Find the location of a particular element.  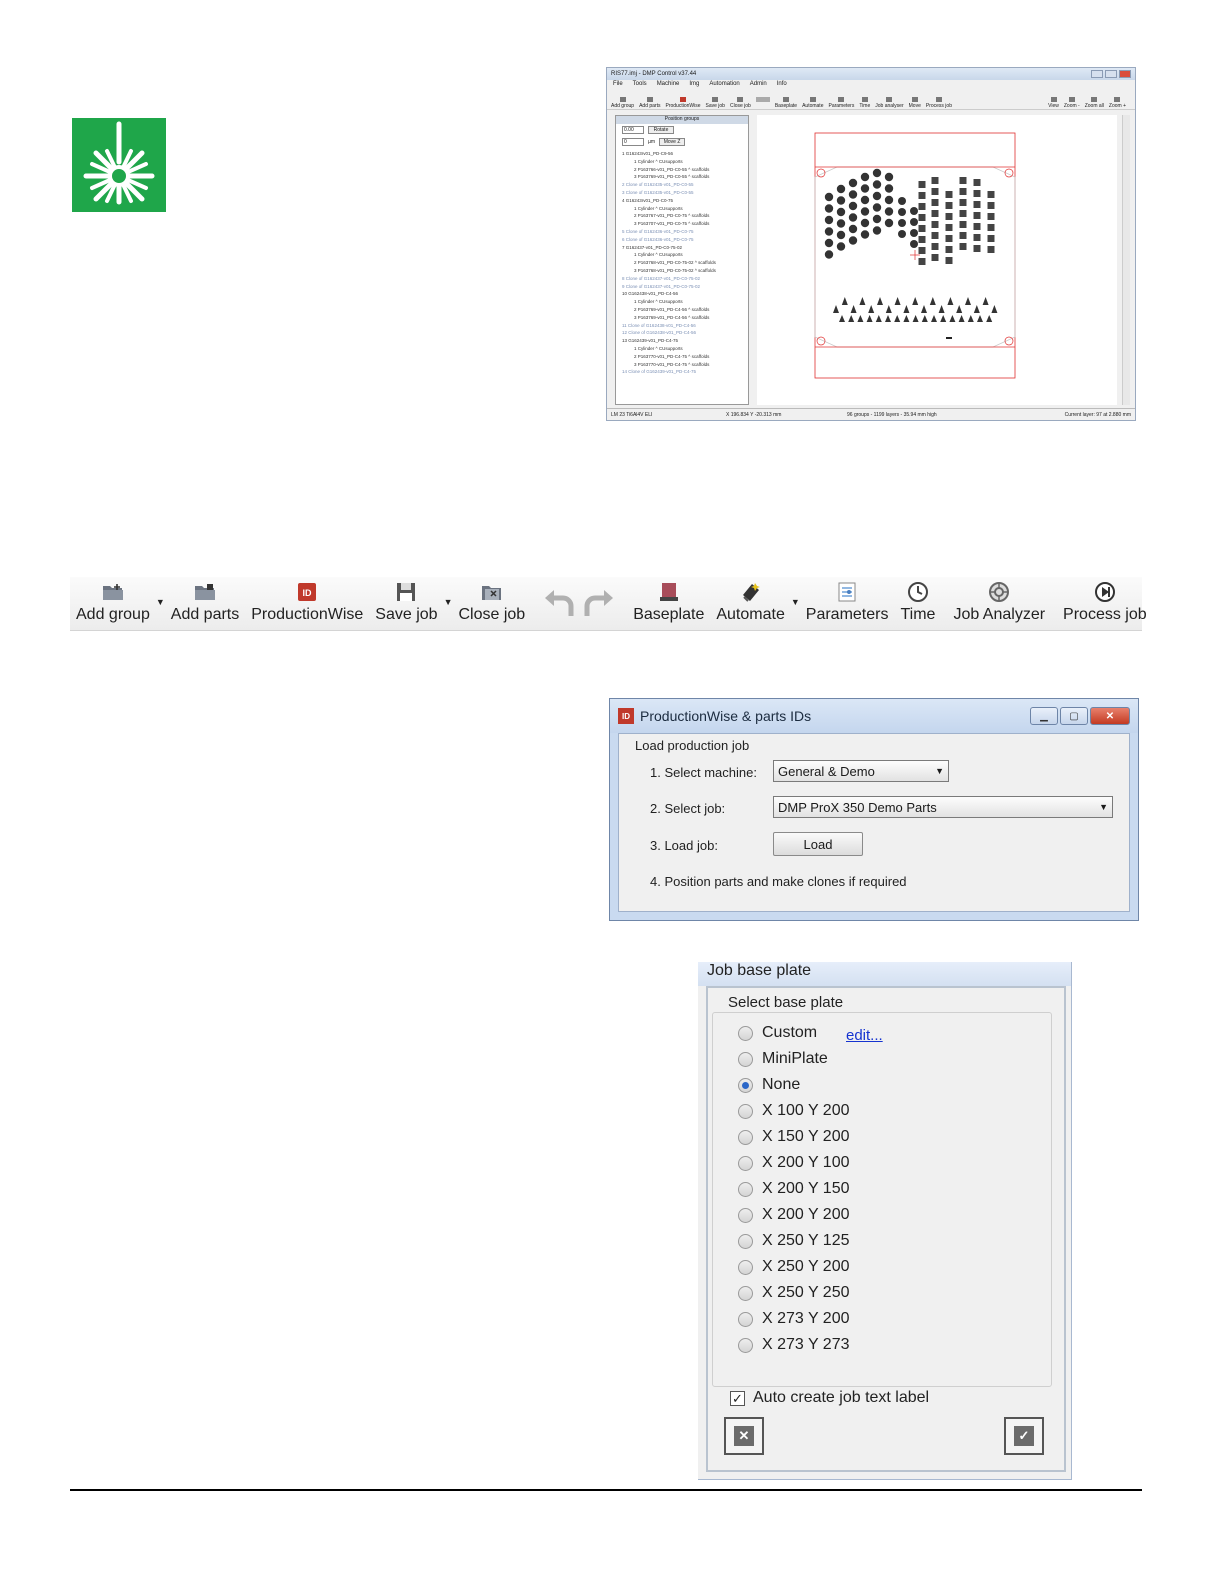

menu-automation: Automation is located at coordinates (724, 85).